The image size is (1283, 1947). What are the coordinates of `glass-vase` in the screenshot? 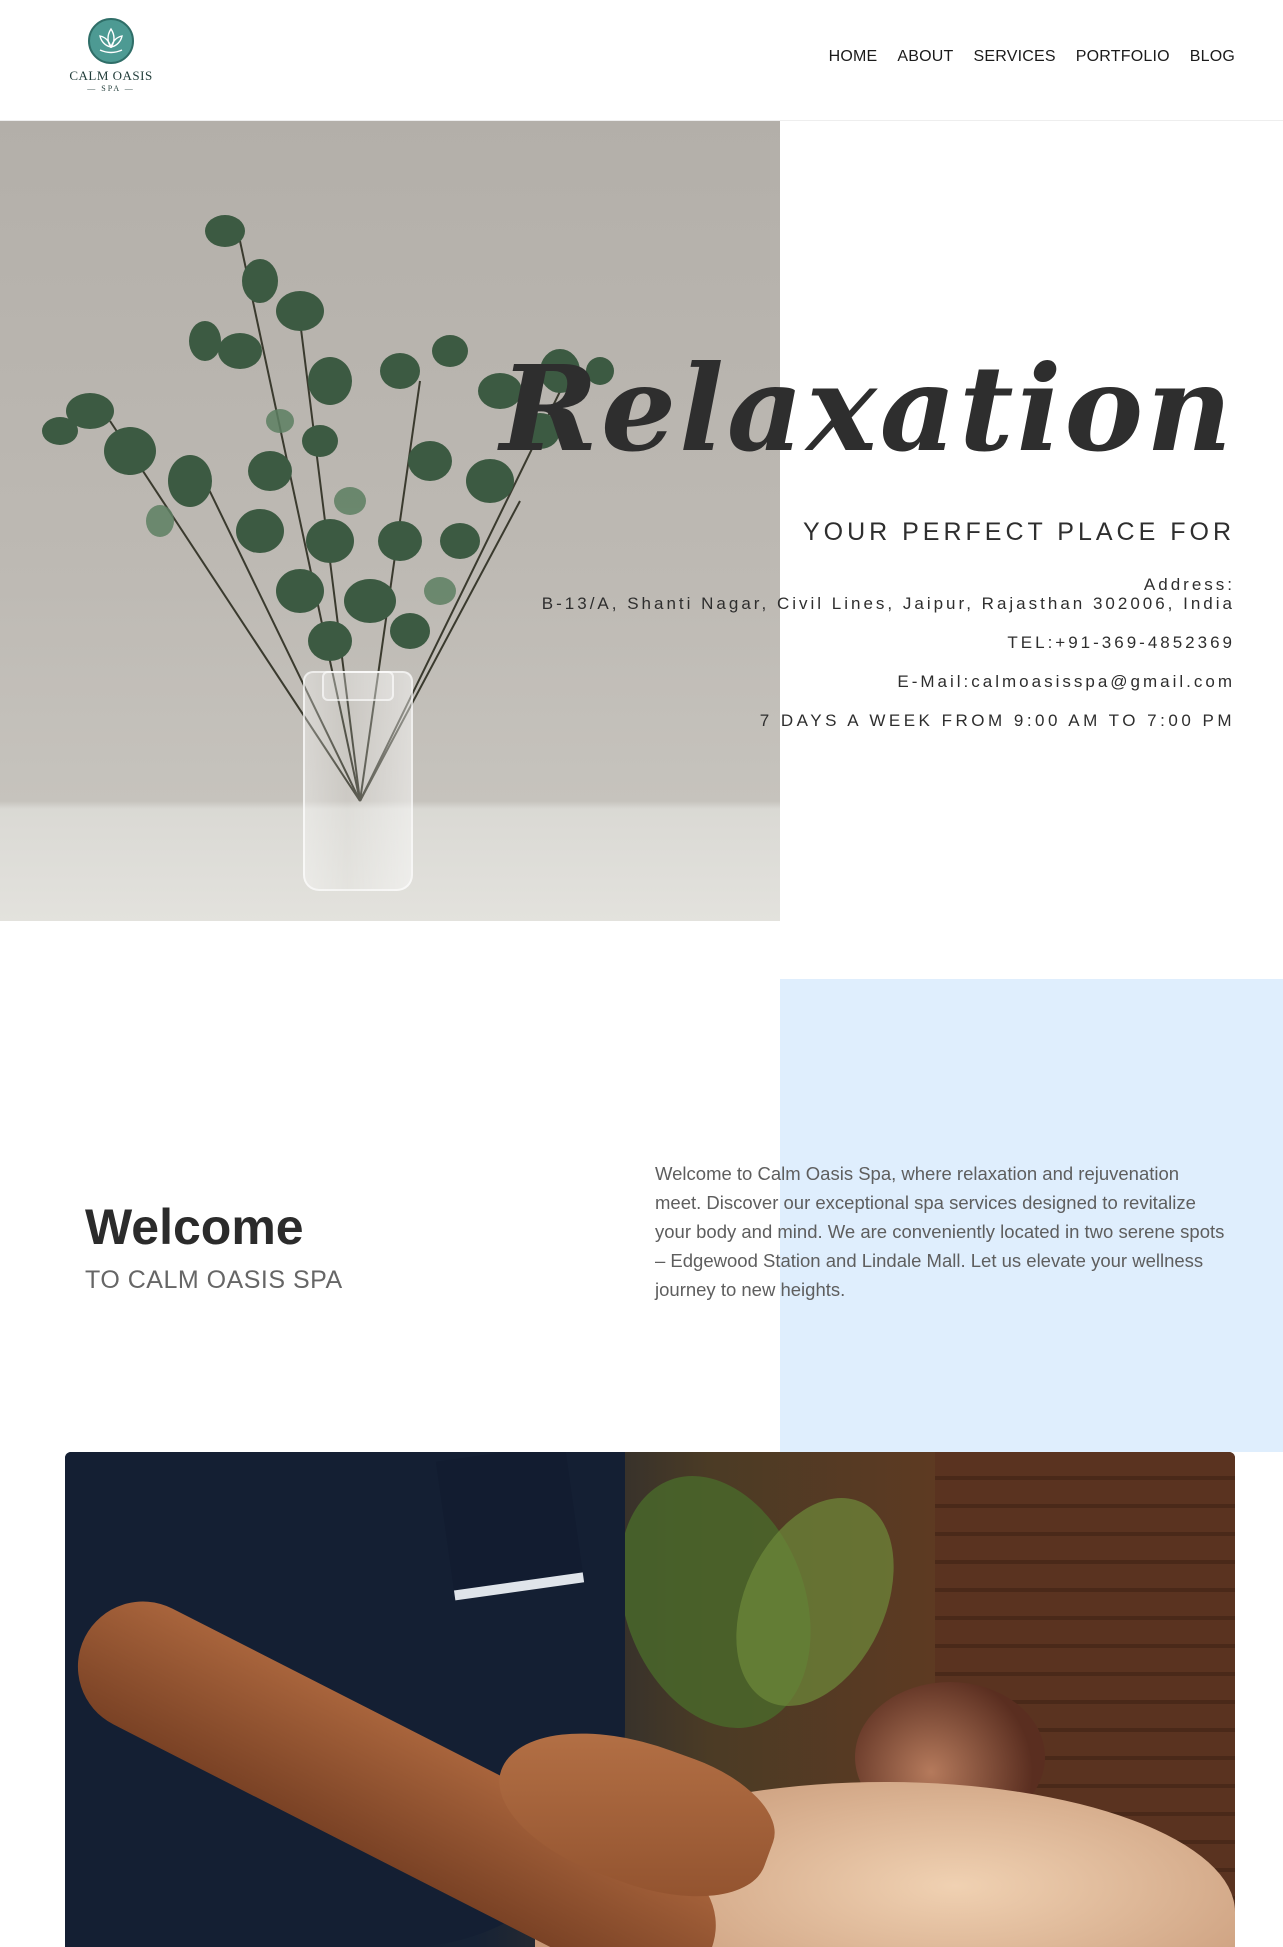 It's located at (358, 781).